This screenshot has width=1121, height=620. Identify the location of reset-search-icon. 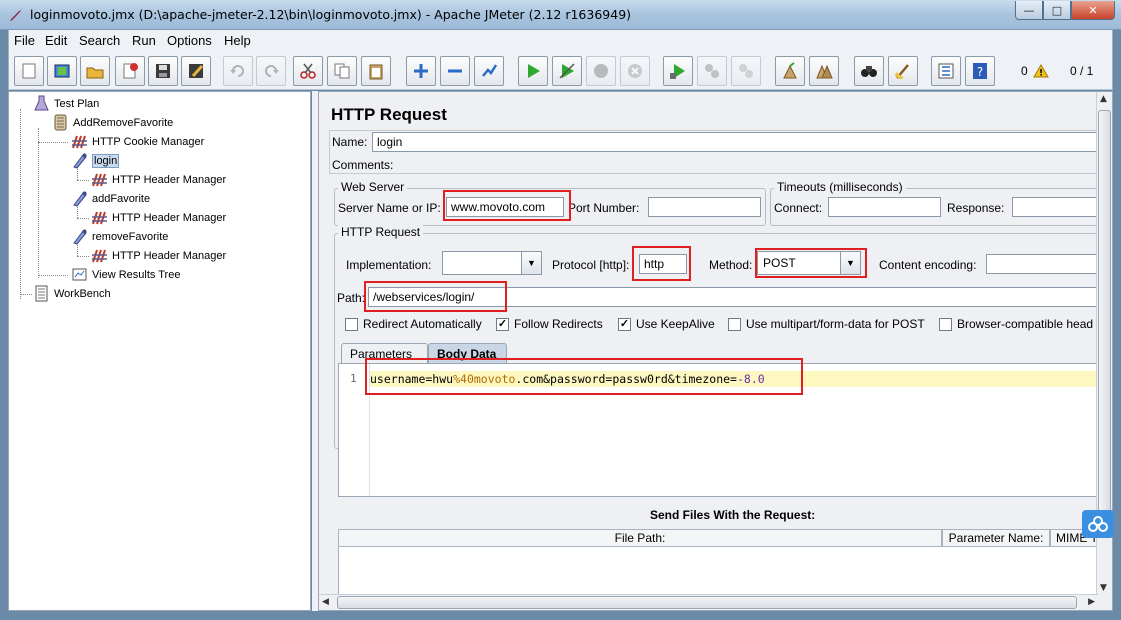
(903, 71).